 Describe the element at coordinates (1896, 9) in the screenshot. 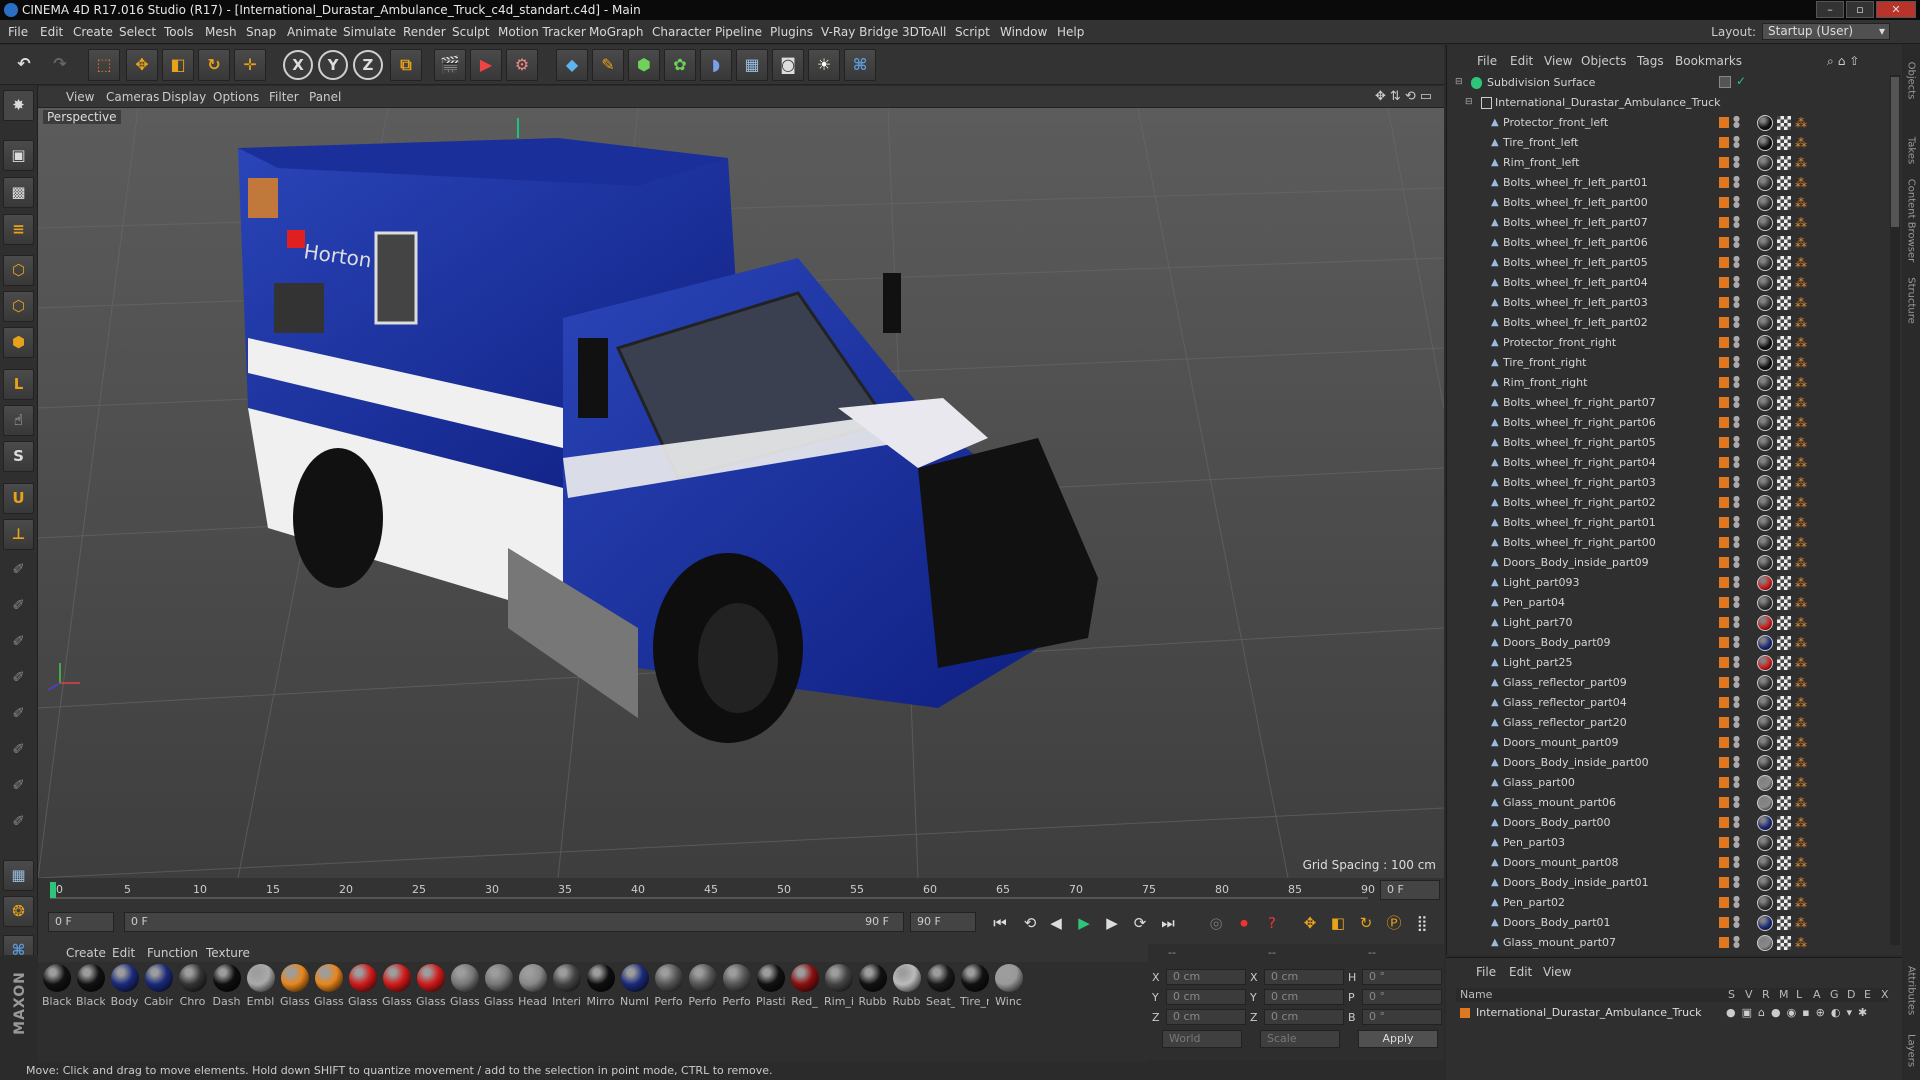

I see `close-button: ✕` at that location.